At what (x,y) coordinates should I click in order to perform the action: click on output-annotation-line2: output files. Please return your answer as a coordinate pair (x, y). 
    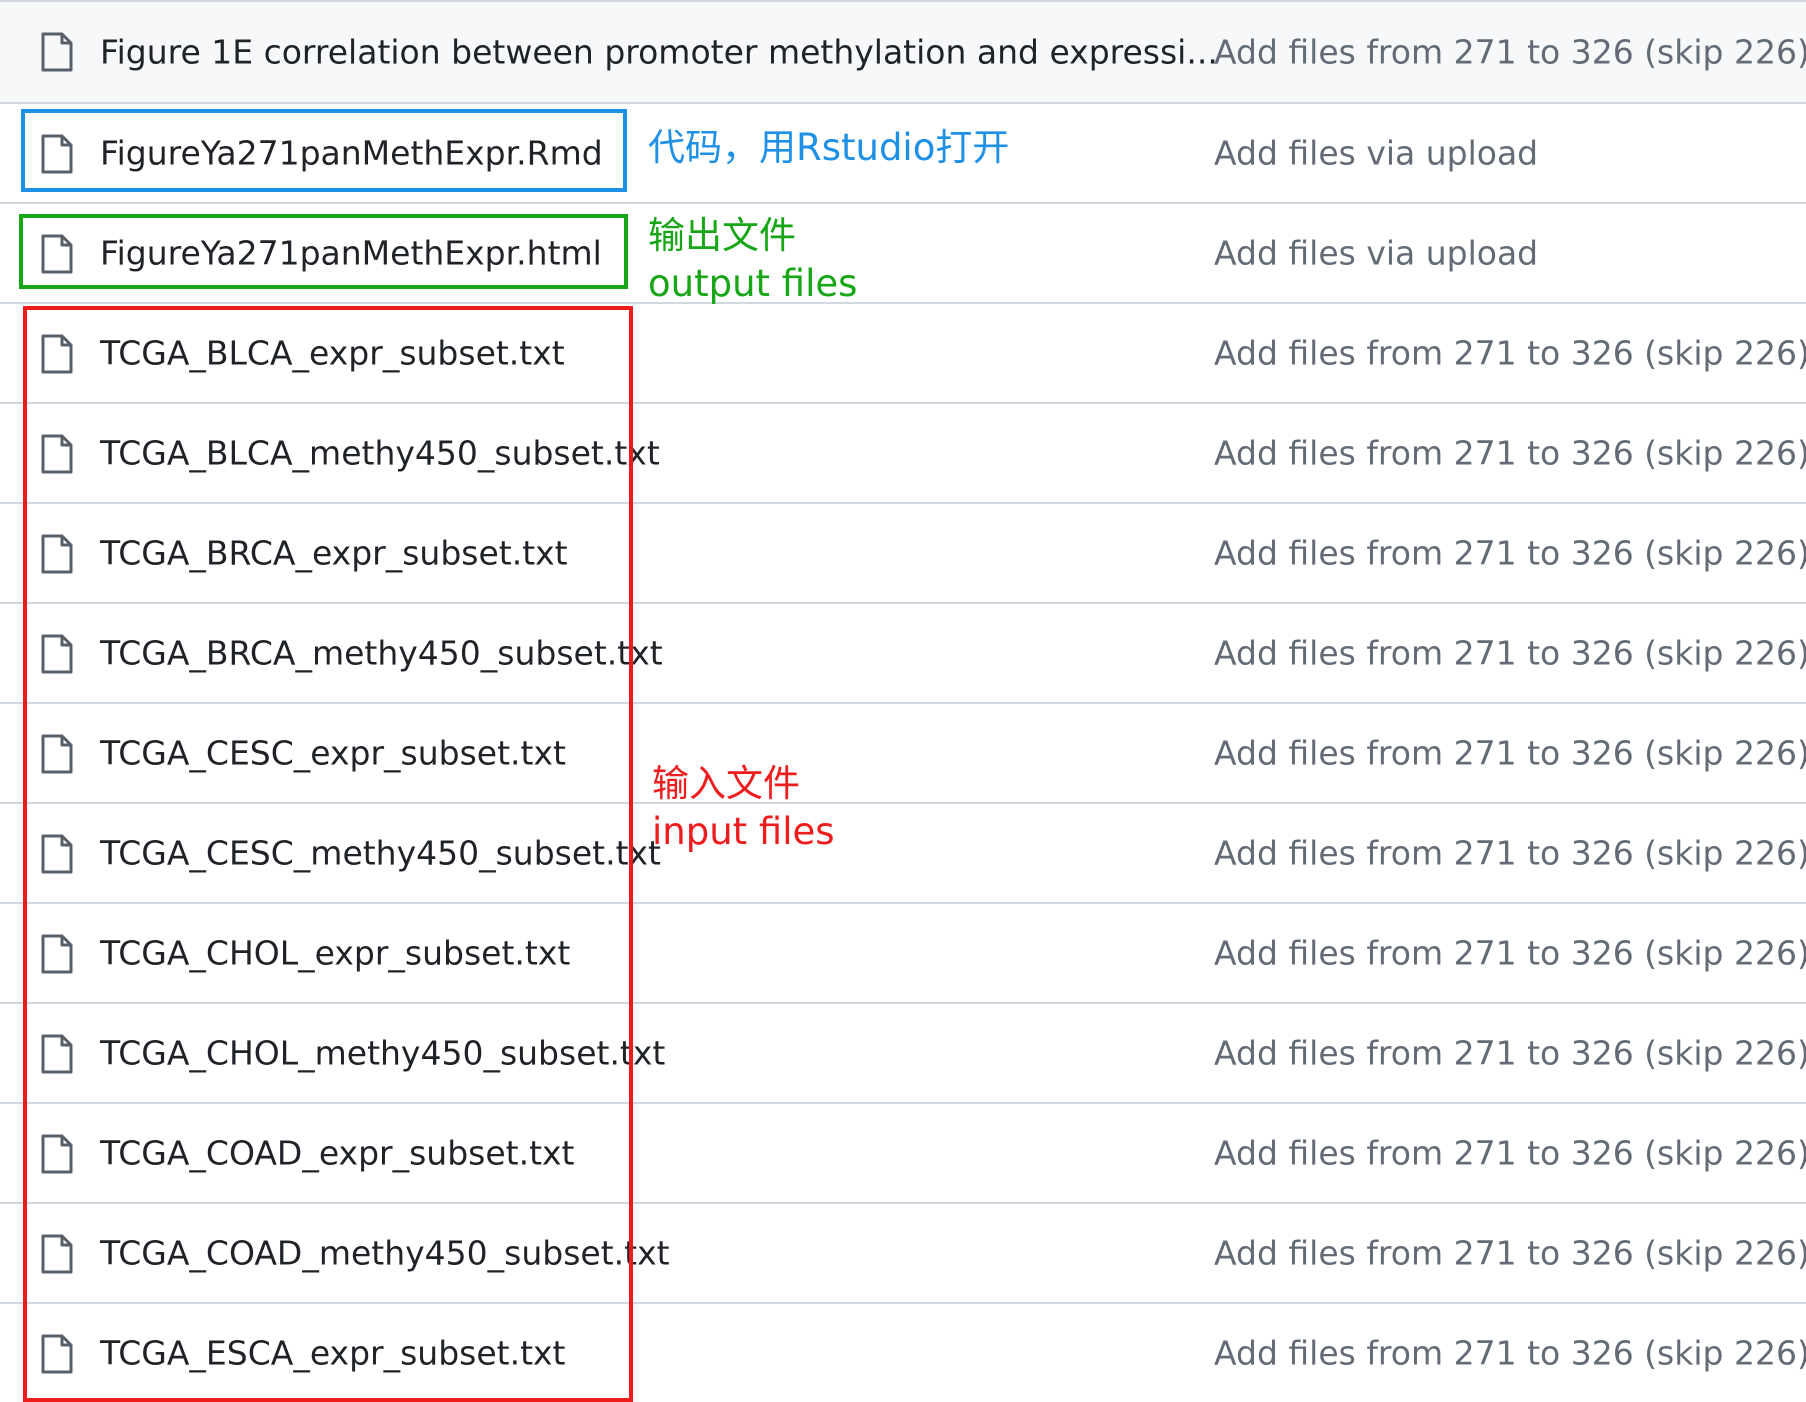
    Looking at the image, I should click on (753, 283).